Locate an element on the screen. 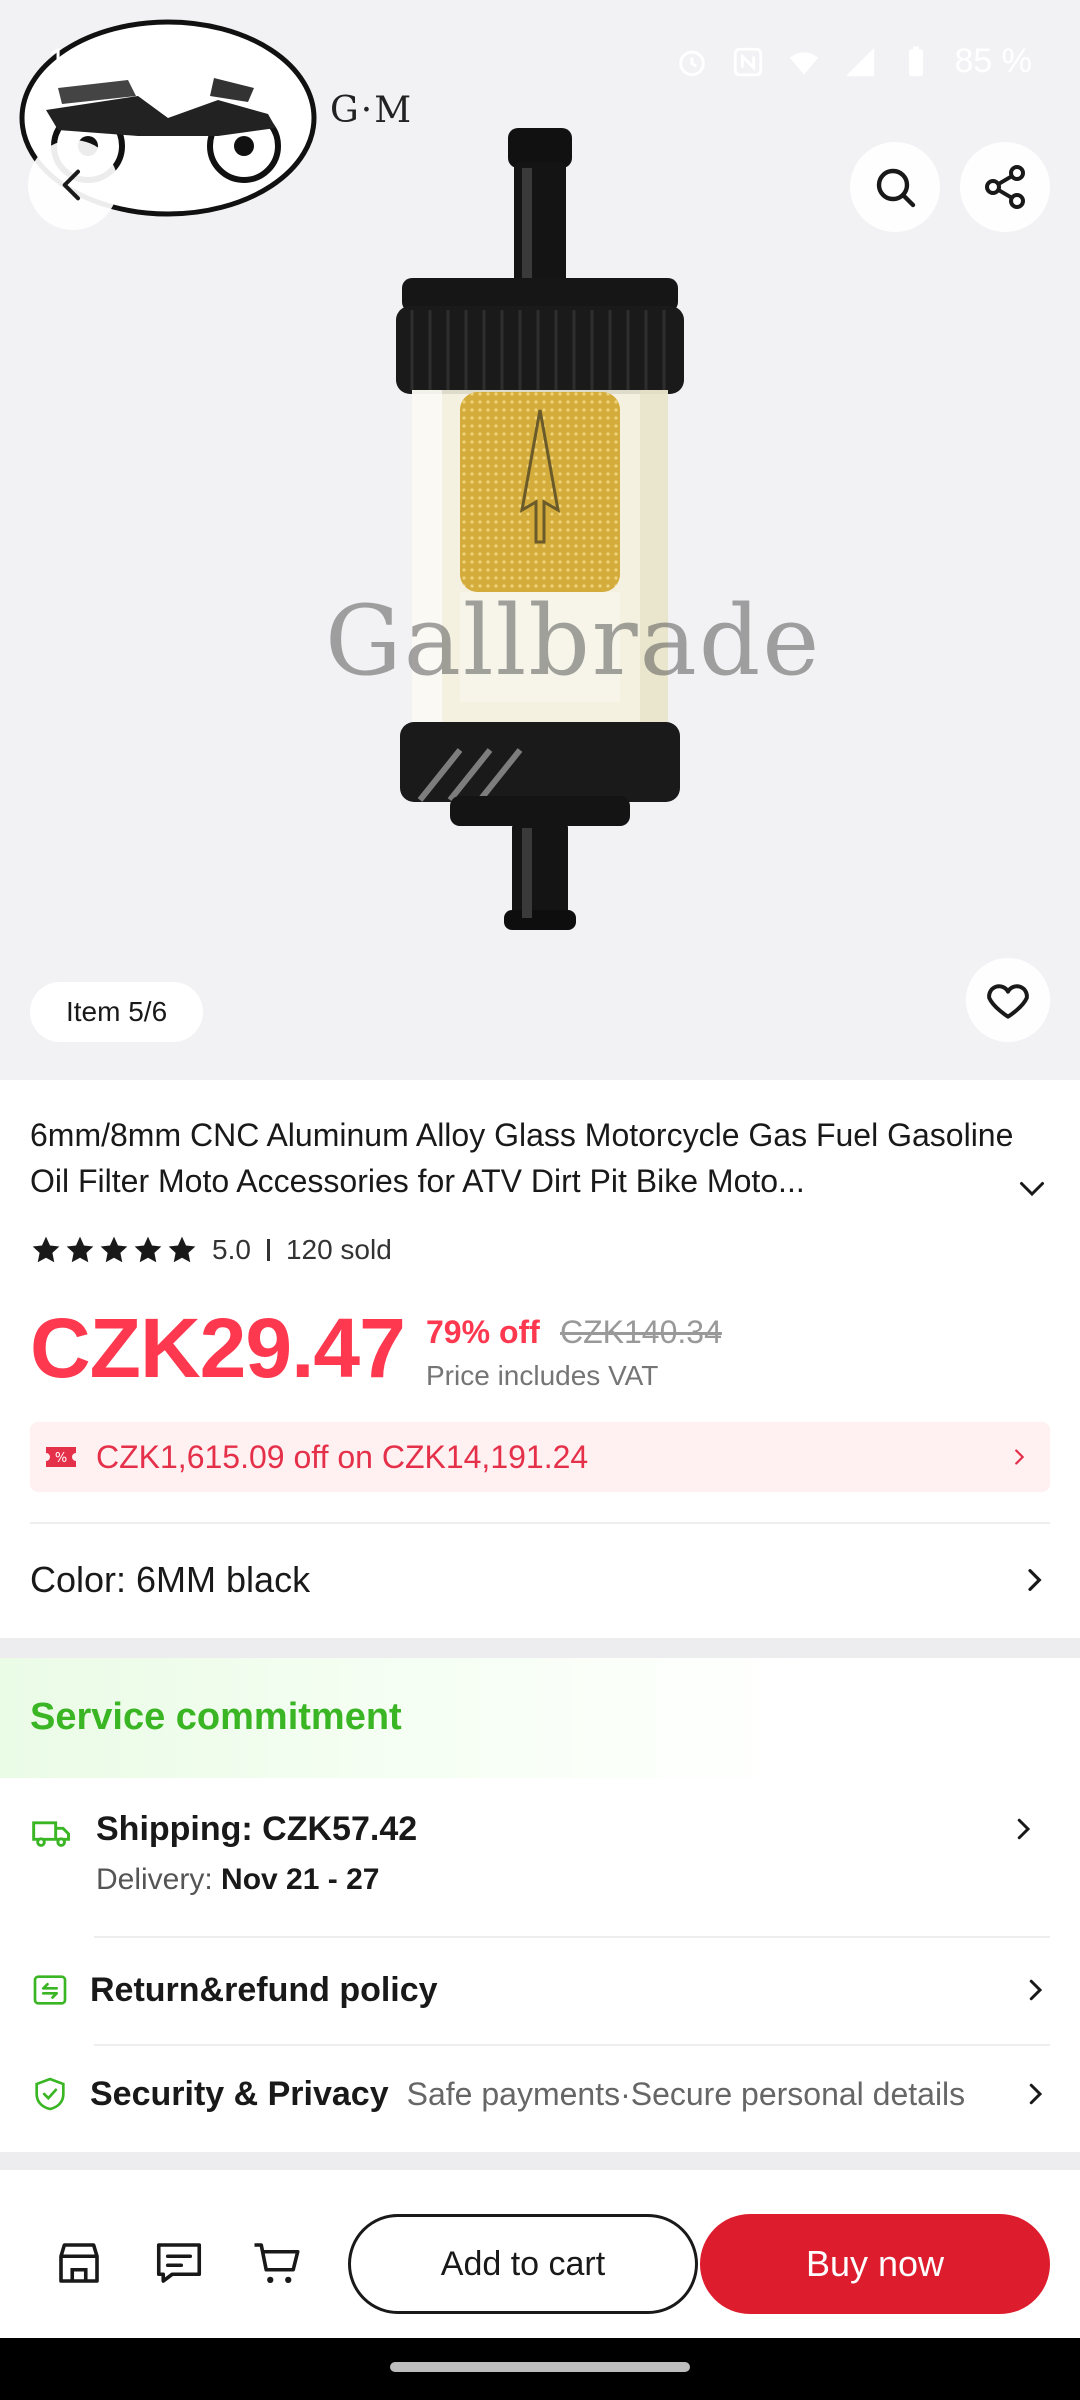  rating-stars is located at coordinates (114, 1250).